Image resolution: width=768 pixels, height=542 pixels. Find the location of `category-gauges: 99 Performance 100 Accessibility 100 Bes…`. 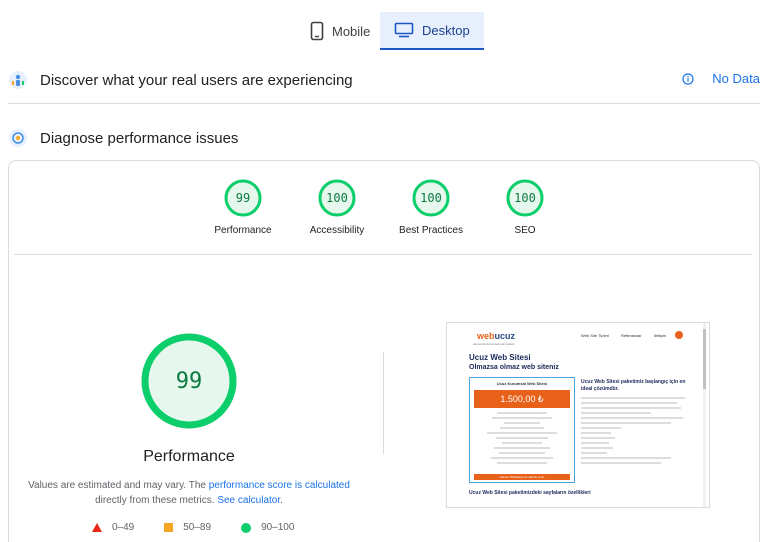

category-gauges: 99 Performance 100 Accessibility 100 Bes… is located at coordinates (385, 213).